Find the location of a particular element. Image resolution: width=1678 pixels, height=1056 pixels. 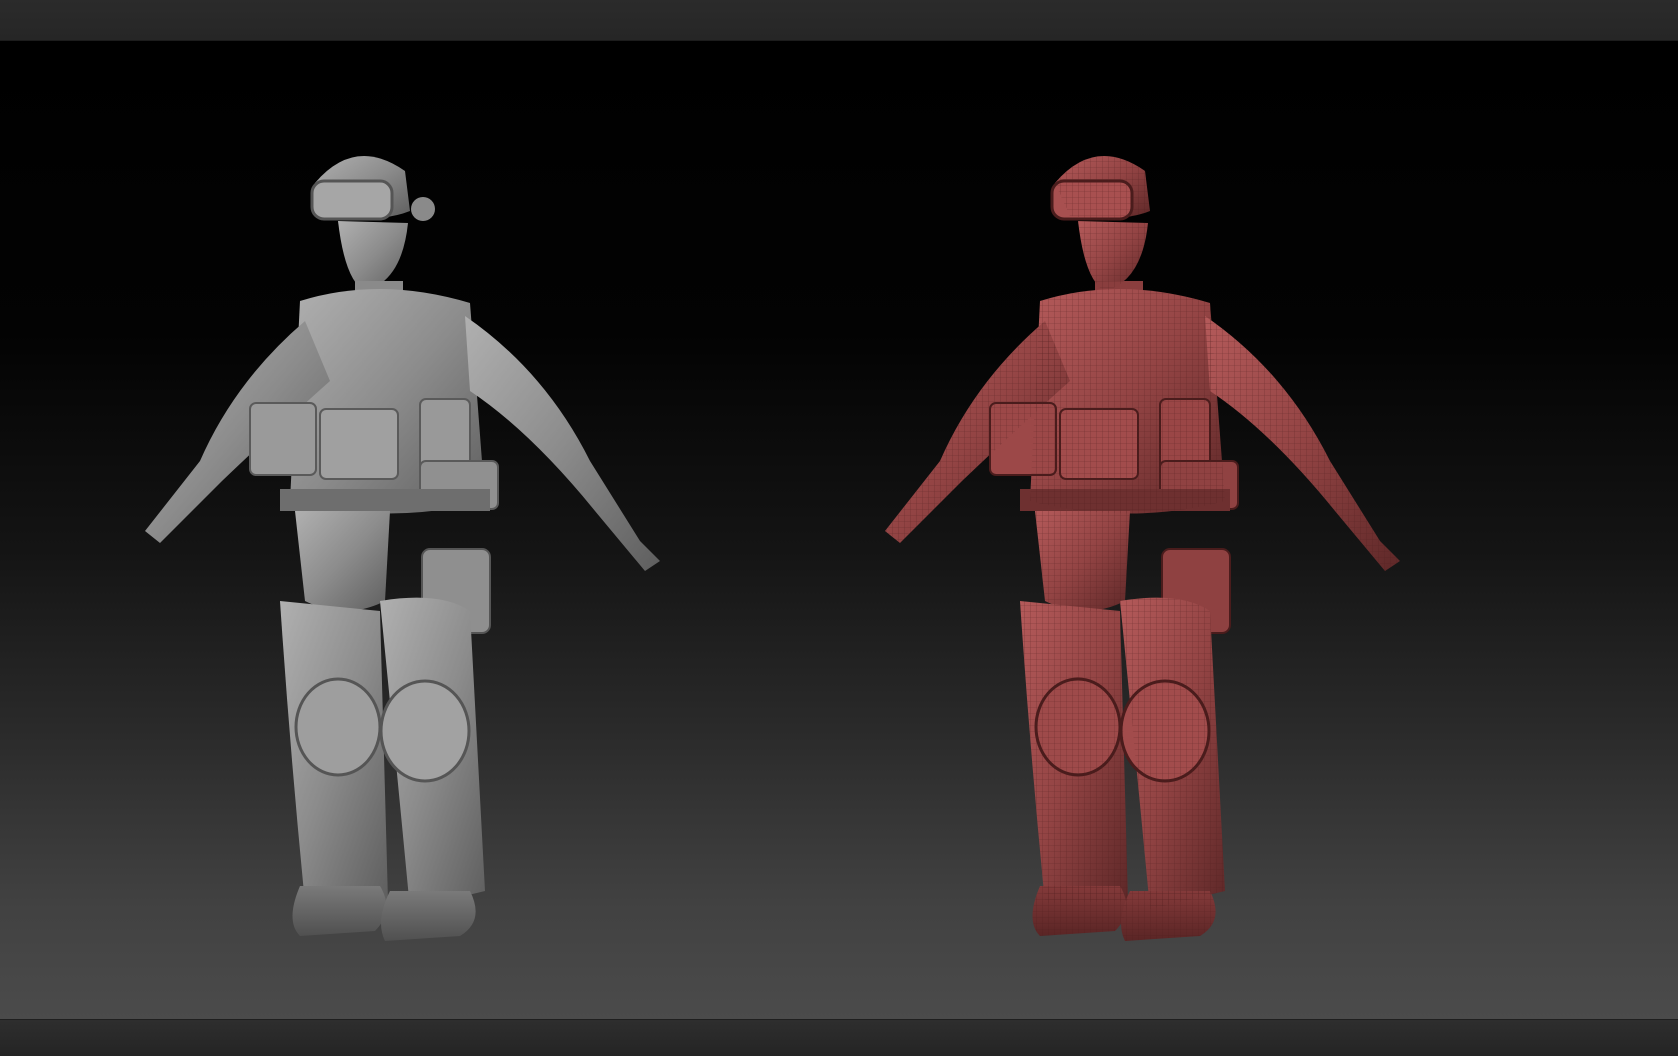

goggles is located at coordinates (352, 200).